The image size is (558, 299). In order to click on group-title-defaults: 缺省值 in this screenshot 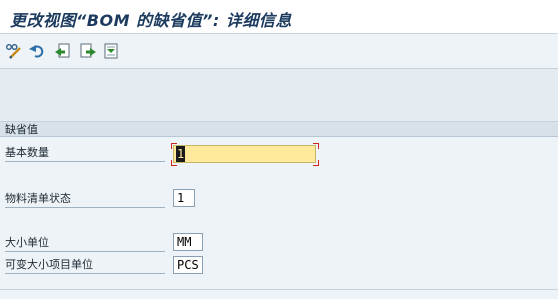, I will do `click(279, 129)`.